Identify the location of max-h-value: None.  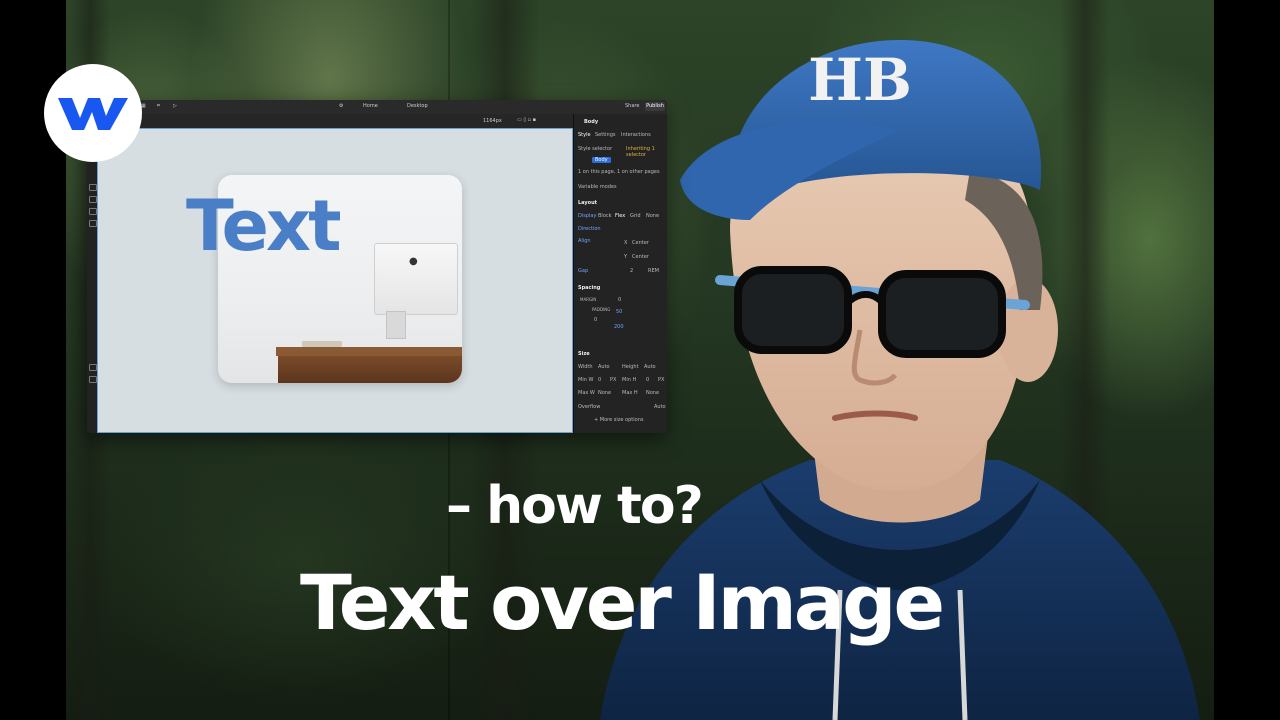
(652, 393).